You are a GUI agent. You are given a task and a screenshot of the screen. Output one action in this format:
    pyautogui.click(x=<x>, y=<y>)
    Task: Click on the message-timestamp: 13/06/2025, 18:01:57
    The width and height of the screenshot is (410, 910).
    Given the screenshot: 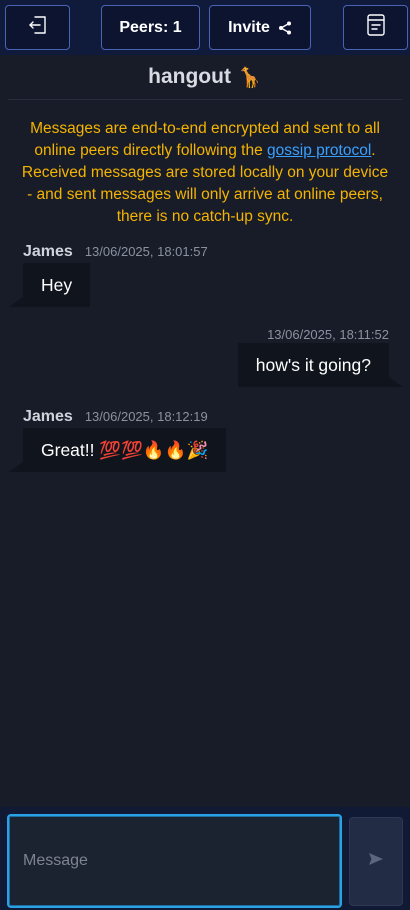 What is the action you would take?
    pyautogui.click(x=146, y=251)
    